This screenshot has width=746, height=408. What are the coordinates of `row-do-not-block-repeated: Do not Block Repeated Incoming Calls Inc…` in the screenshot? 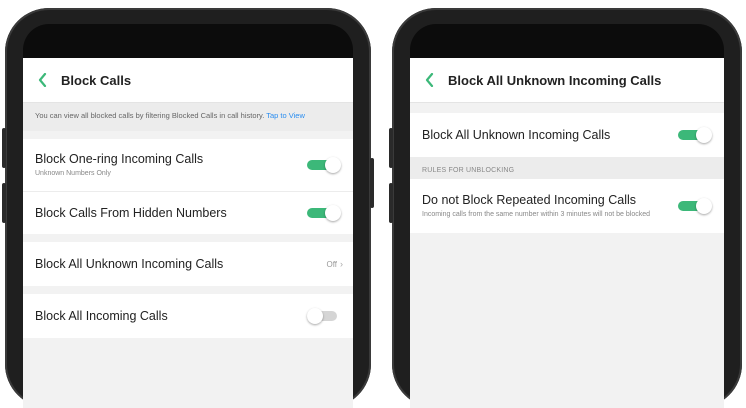 It's located at (567, 206).